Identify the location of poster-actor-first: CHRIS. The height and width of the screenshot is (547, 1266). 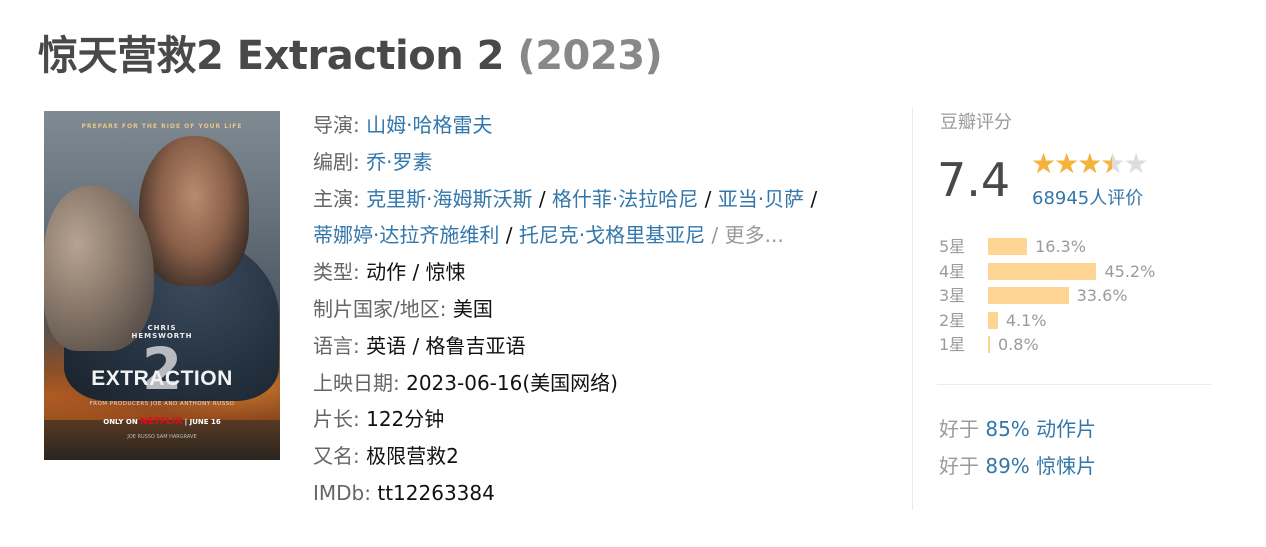
(162, 328).